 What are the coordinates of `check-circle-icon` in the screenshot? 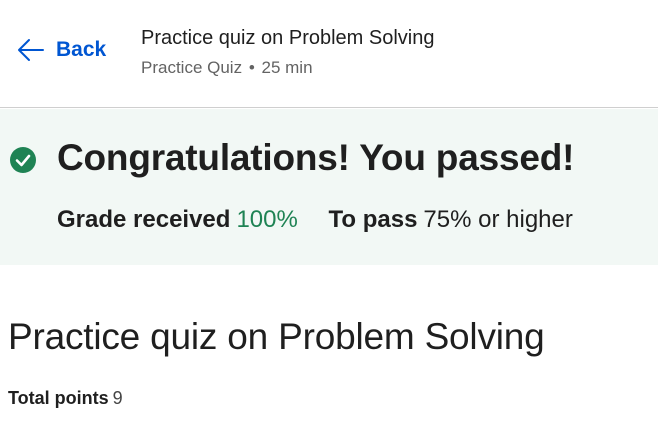 It's located at (23, 162).